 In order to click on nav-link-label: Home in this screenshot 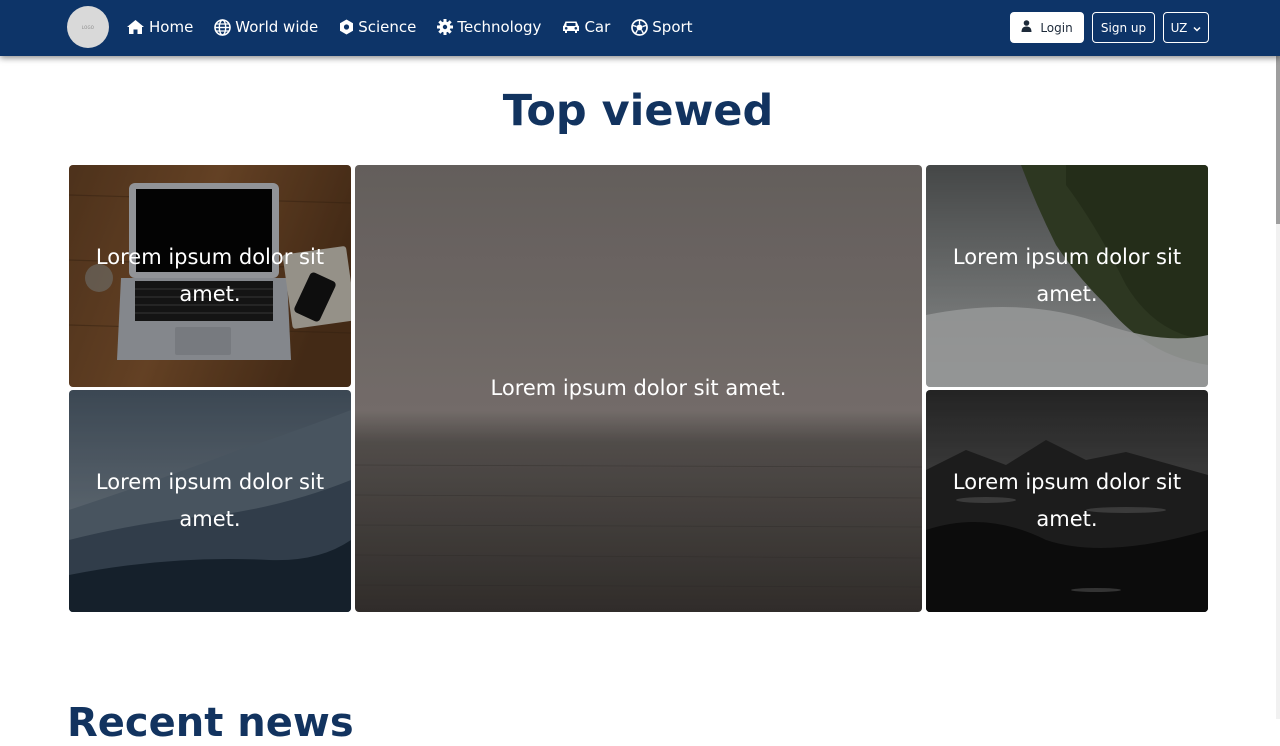, I will do `click(171, 27)`.